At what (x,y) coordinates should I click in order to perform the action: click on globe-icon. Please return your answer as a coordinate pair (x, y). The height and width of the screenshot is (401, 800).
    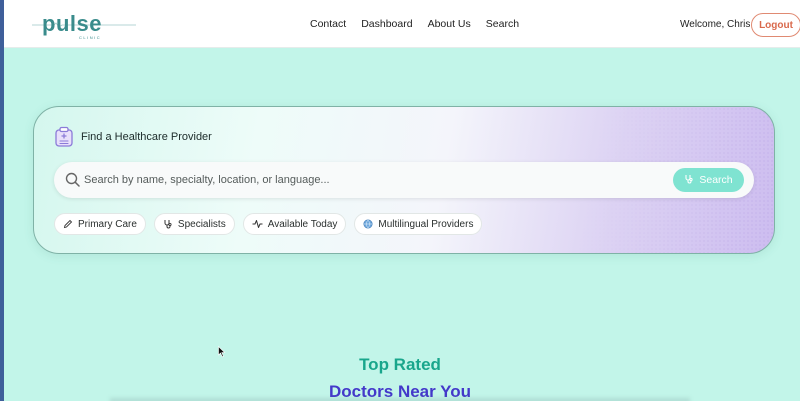
    Looking at the image, I should click on (368, 224).